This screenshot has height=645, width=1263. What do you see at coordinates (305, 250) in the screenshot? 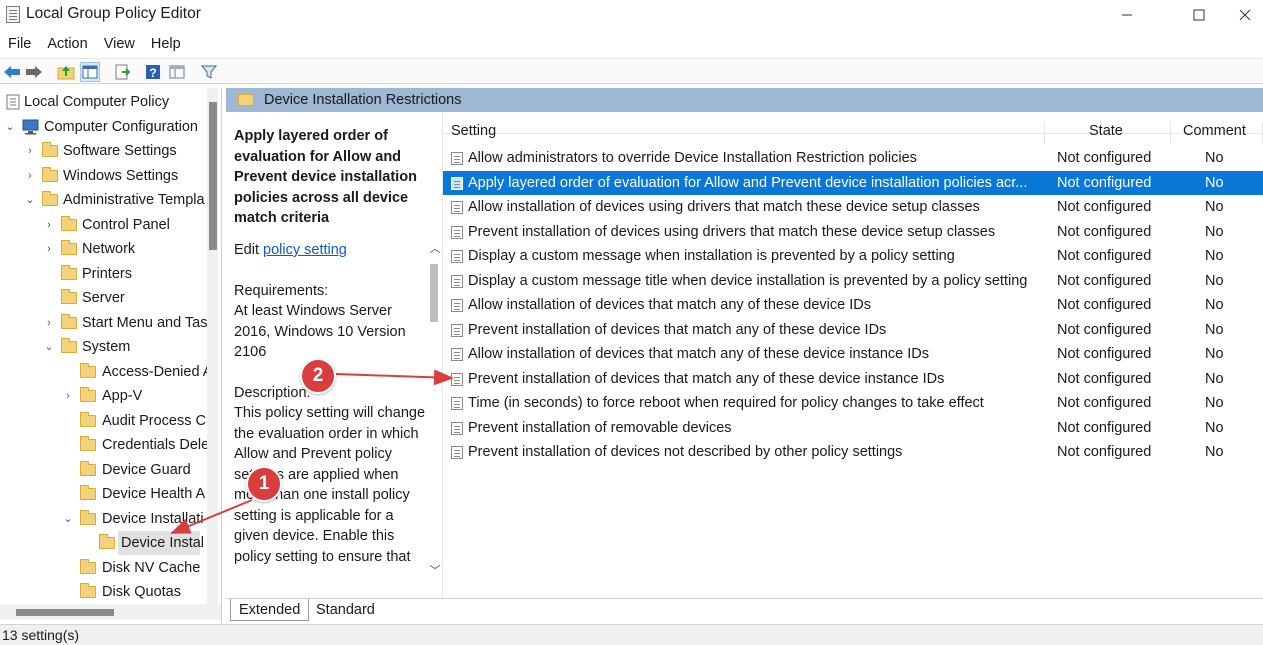
I see `edit-policy-link: policy setting` at bounding box center [305, 250].